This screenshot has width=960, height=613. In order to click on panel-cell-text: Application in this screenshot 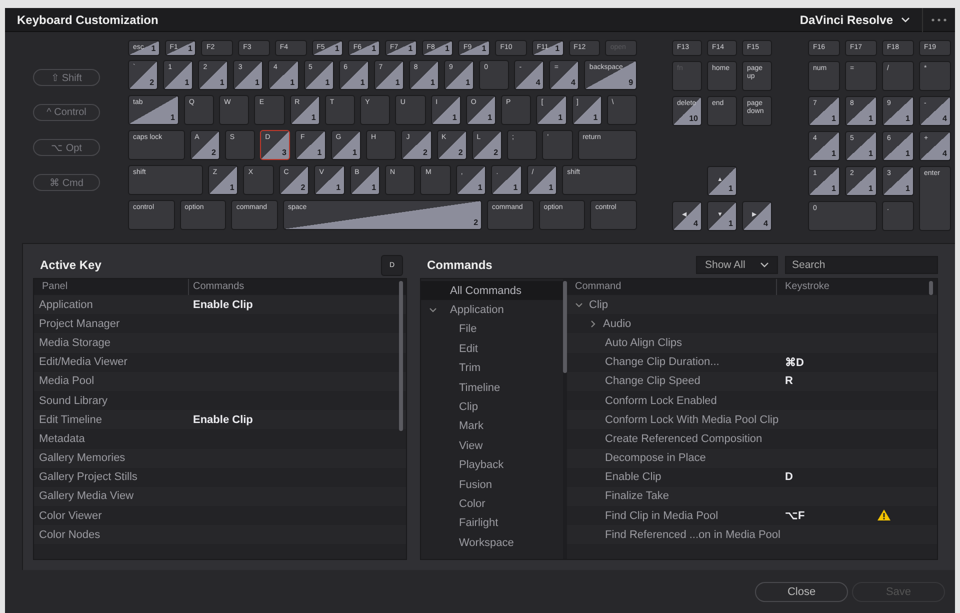, I will do `click(66, 304)`.